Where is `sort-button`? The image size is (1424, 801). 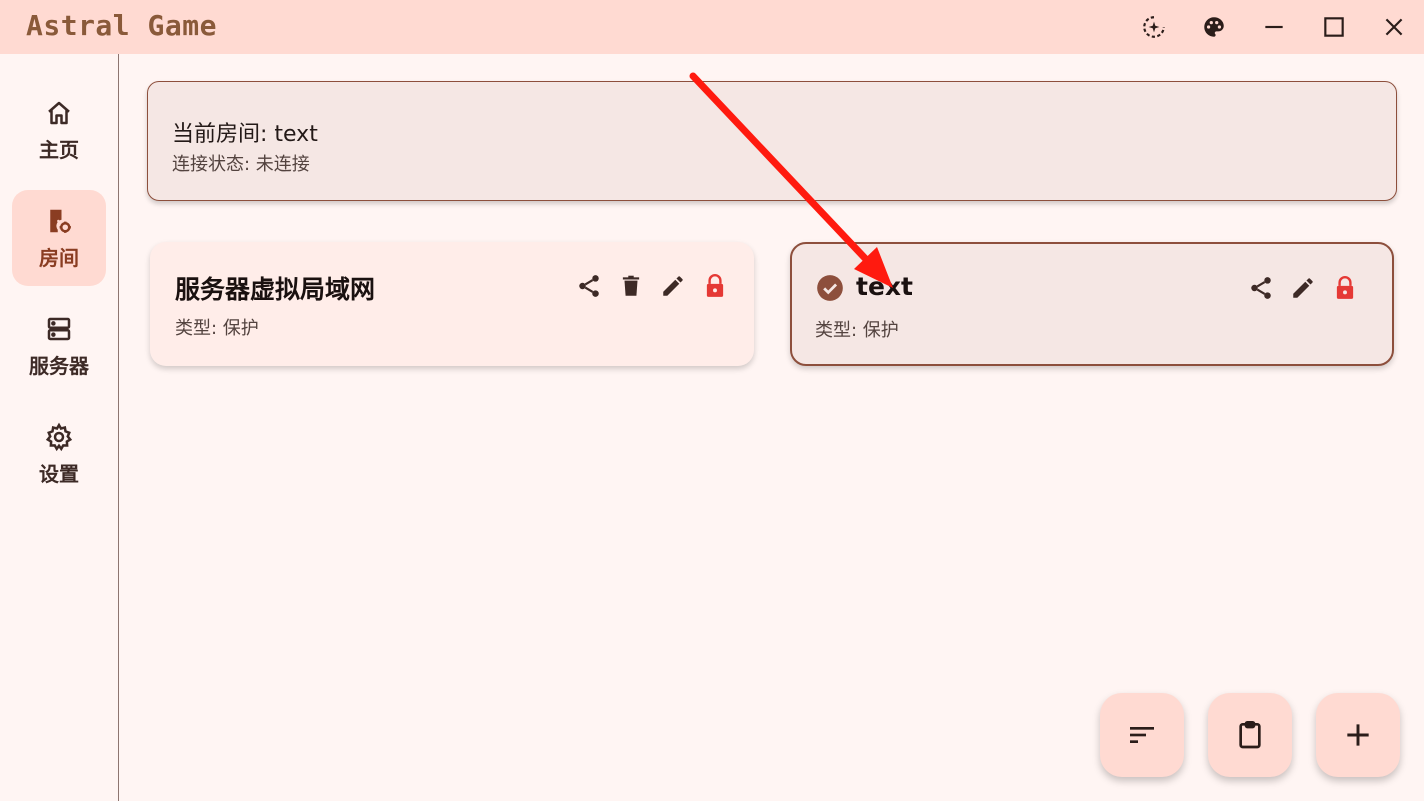
sort-button is located at coordinates (1142, 735).